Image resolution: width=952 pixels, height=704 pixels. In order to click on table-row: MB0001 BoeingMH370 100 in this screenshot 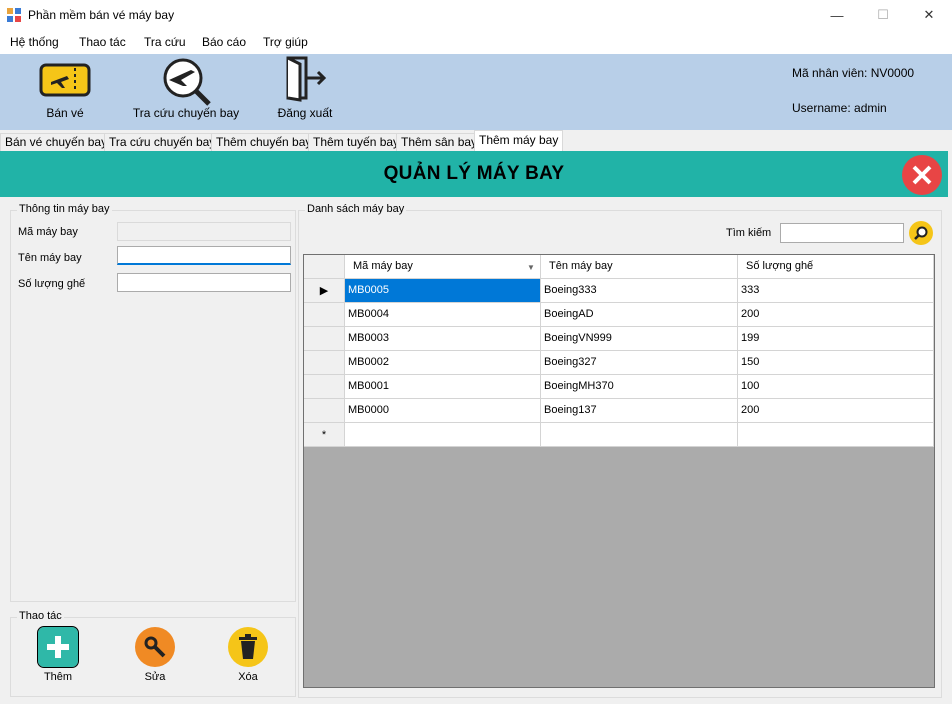, I will do `click(619, 387)`.